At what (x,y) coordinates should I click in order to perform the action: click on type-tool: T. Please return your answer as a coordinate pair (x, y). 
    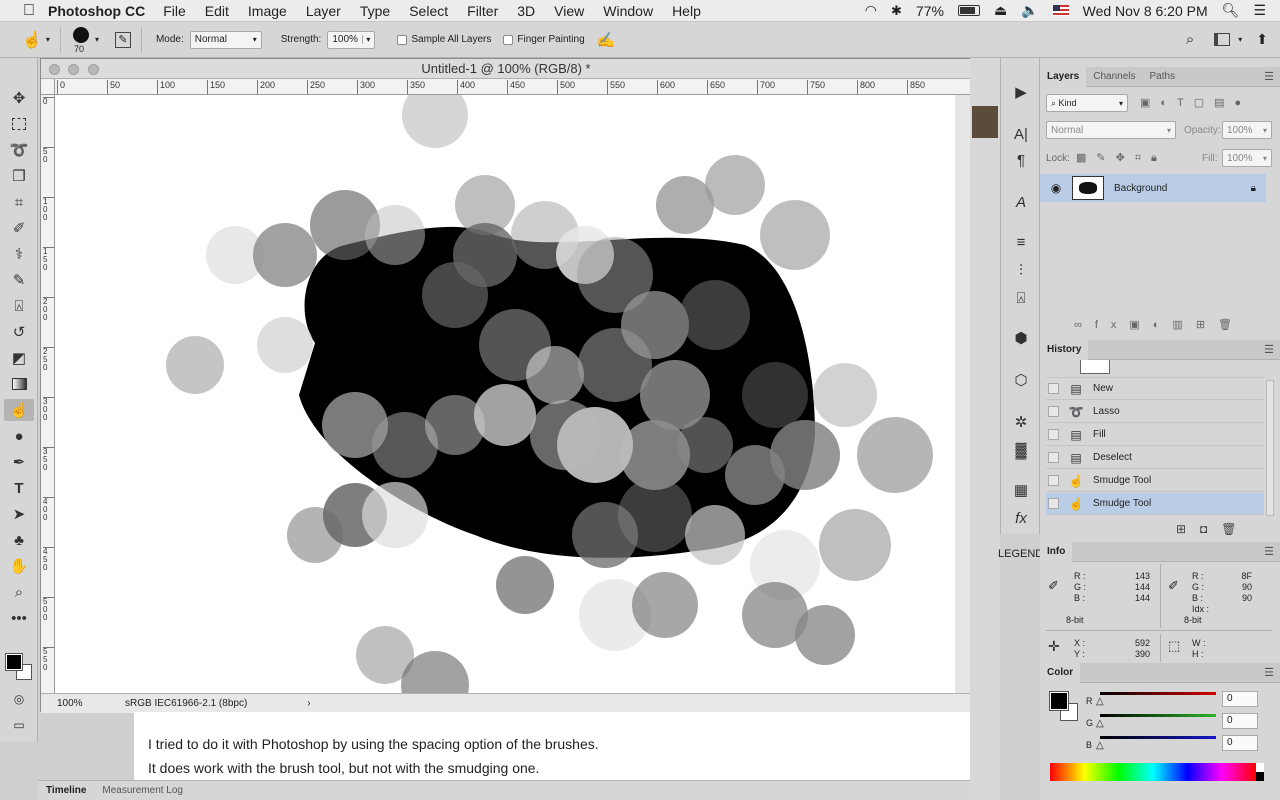
    Looking at the image, I should click on (19, 488).